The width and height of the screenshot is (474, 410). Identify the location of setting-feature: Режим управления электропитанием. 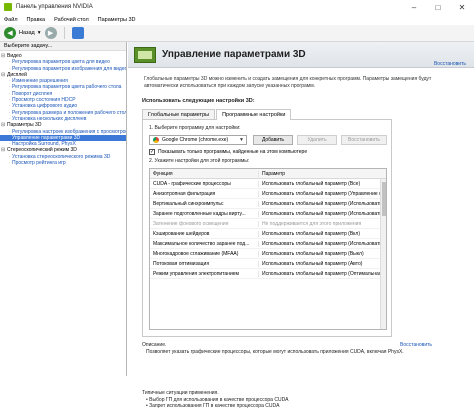
(196, 273).